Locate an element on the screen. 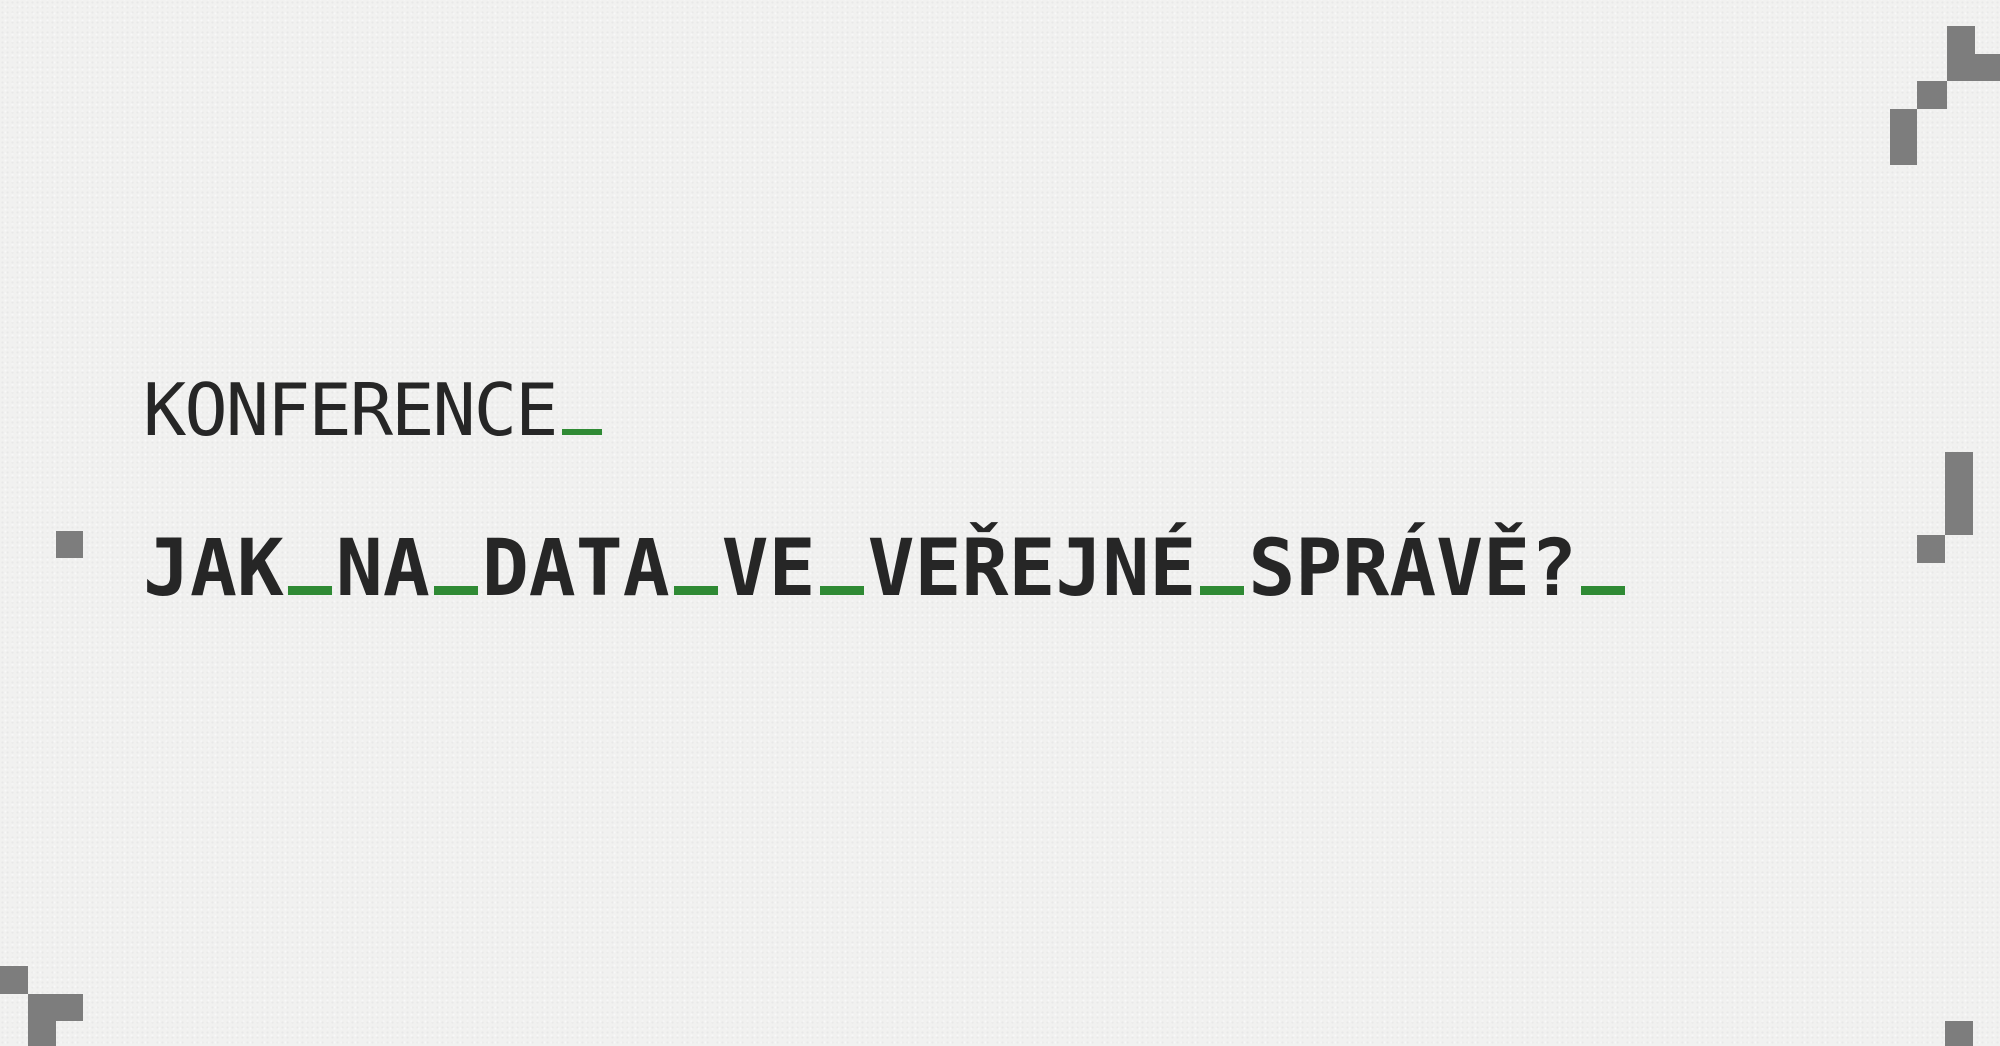 The width and height of the screenshot is (2000, 1046). headline: JAK NA DATA VE VEŘEJNÉ SPRÁVĚ? is located at coordinates (1013, 569).